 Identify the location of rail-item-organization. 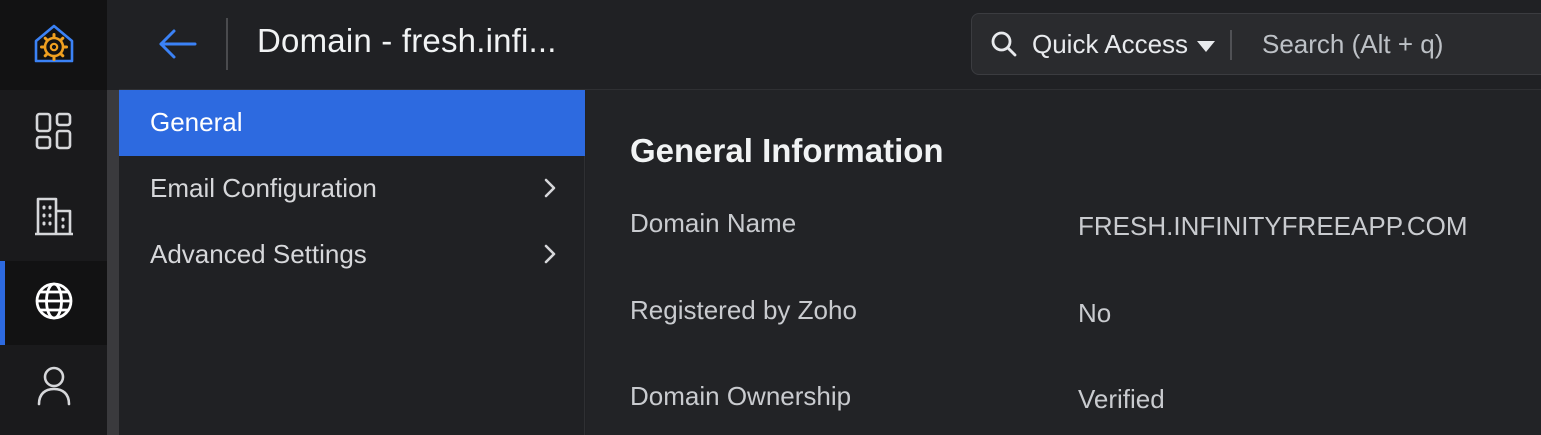
(53, 218).